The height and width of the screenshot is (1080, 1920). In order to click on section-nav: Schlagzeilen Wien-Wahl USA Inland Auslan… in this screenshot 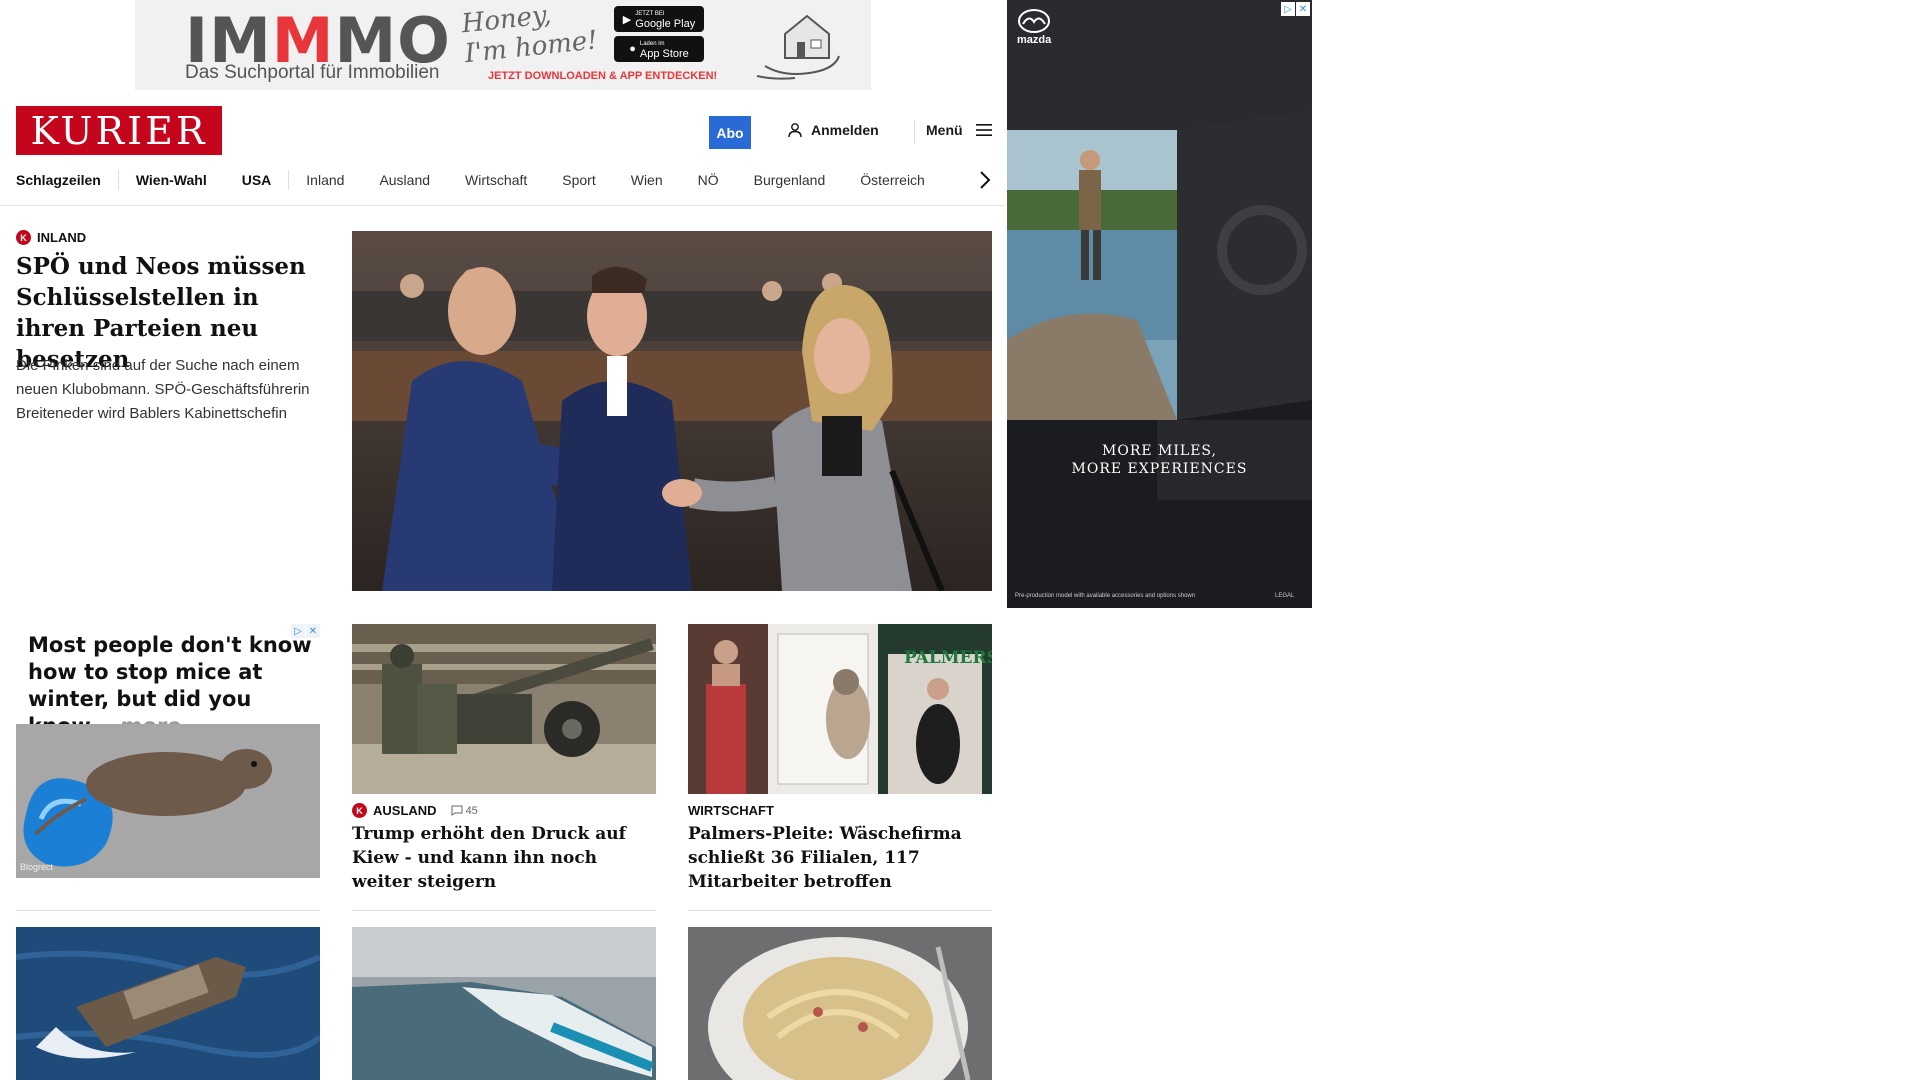, I will do `click(488, 180)`.